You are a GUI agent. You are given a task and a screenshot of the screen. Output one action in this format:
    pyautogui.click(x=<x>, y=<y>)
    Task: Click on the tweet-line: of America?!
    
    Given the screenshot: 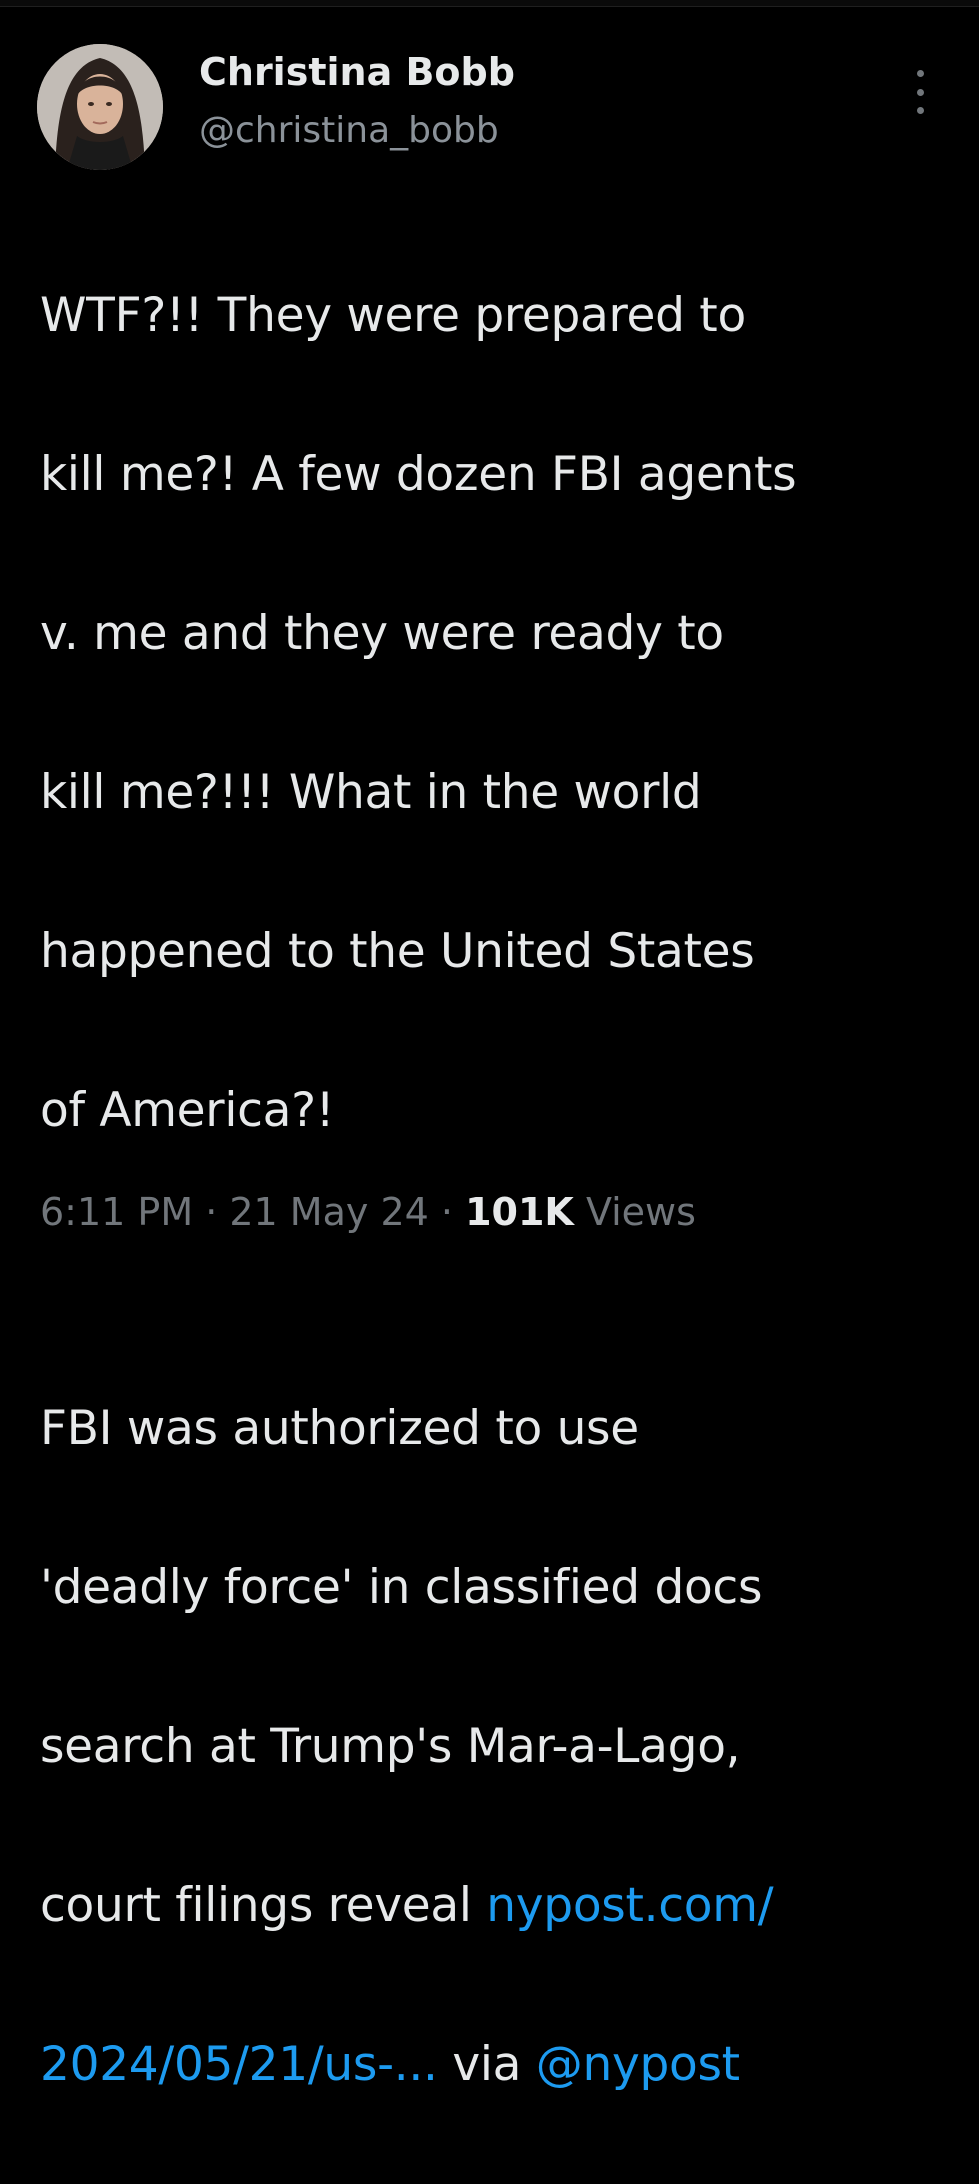 What is the action you would take?
    pyautogui.click(x=187, y=1110)
    